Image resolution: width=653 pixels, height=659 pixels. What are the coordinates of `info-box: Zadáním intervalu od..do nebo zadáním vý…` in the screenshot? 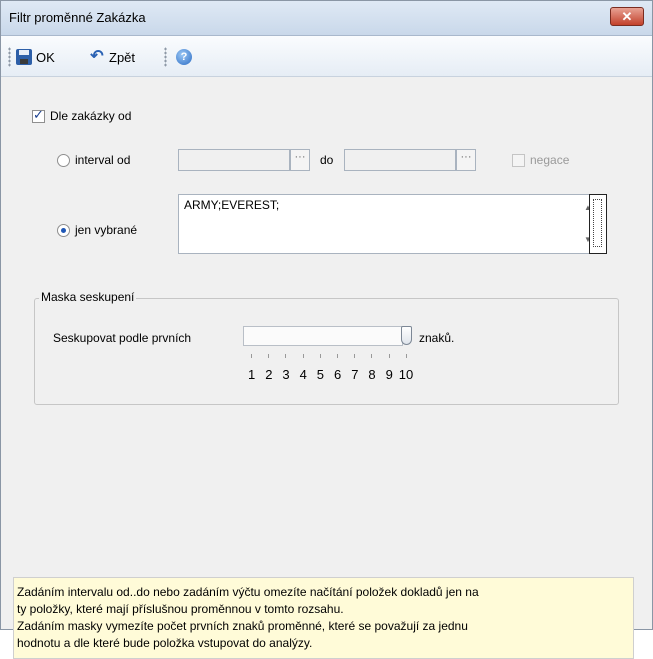 It's located at (323, 618).